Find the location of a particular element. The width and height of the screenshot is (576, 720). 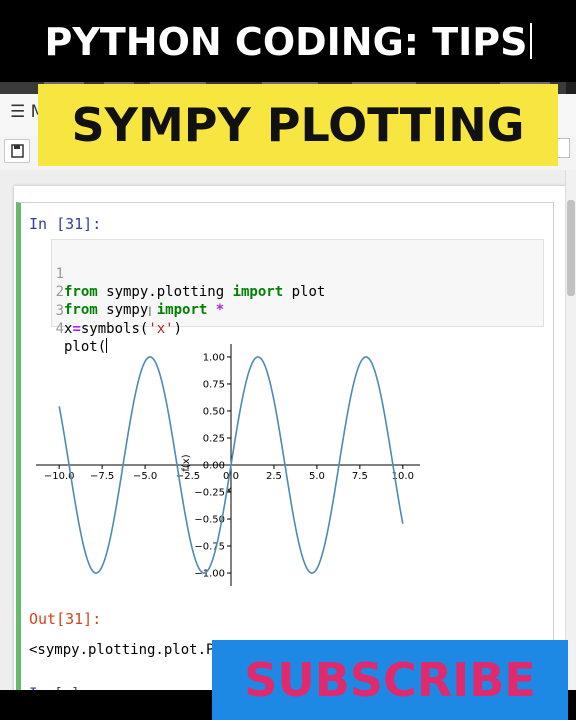

x-tick-label: 5.0 is located at coordinates (317, 476).